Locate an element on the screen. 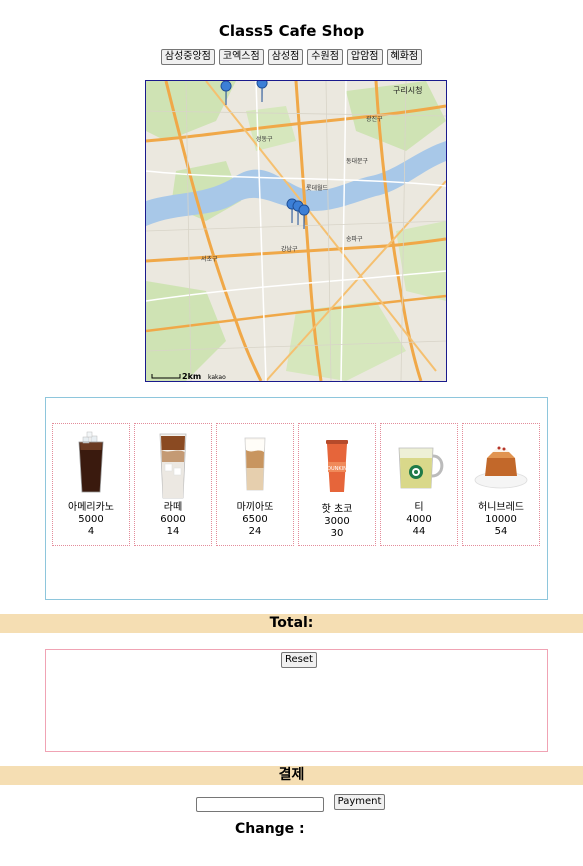 The width and height of the screenshot is (583, 866). menu-item-price: 3000 is located at coordinates (337, 521).